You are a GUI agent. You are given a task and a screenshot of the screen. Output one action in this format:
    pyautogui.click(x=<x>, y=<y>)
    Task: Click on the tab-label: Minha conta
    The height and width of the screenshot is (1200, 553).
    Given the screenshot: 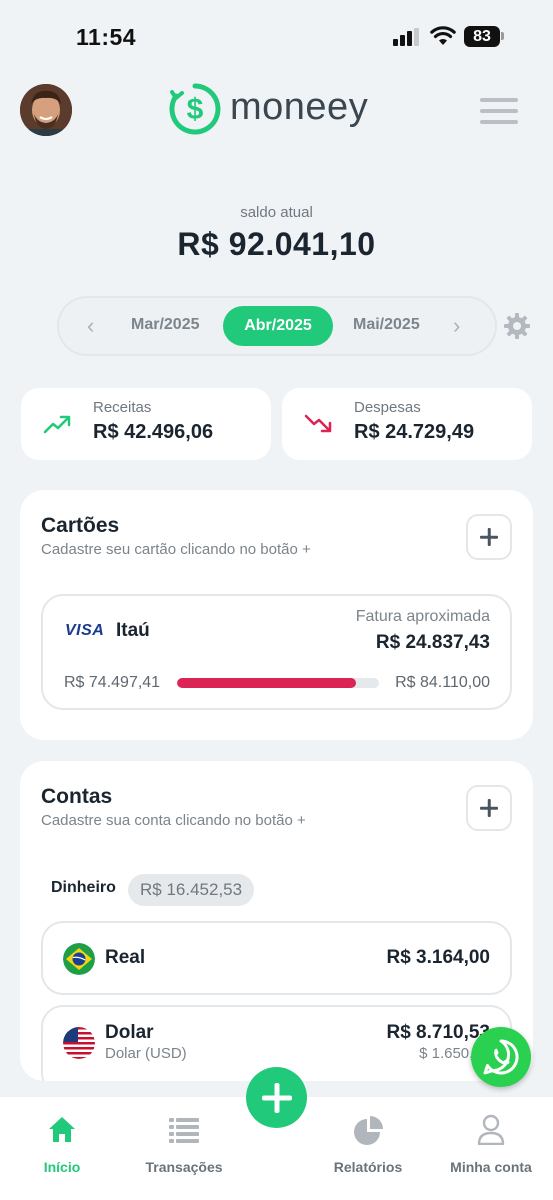 What is the action you would take?
    pyautogui.click(x=491, y=1167)
    